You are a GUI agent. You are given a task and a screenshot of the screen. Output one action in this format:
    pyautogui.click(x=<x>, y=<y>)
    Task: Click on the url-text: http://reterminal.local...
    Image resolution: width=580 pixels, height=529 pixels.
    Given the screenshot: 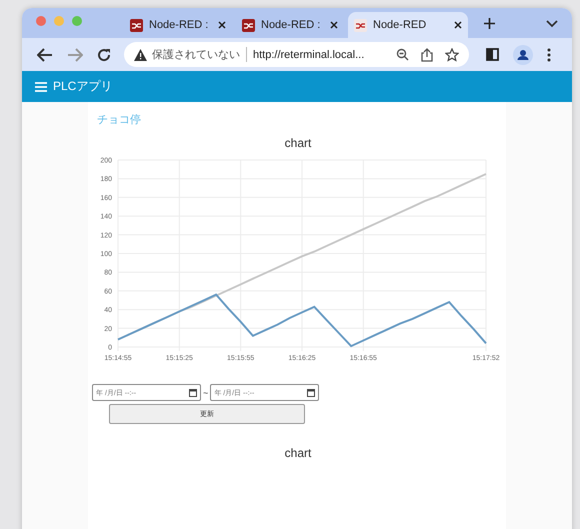 What is the action you would take?
    pyautogui.click(x=309, y=54)
    